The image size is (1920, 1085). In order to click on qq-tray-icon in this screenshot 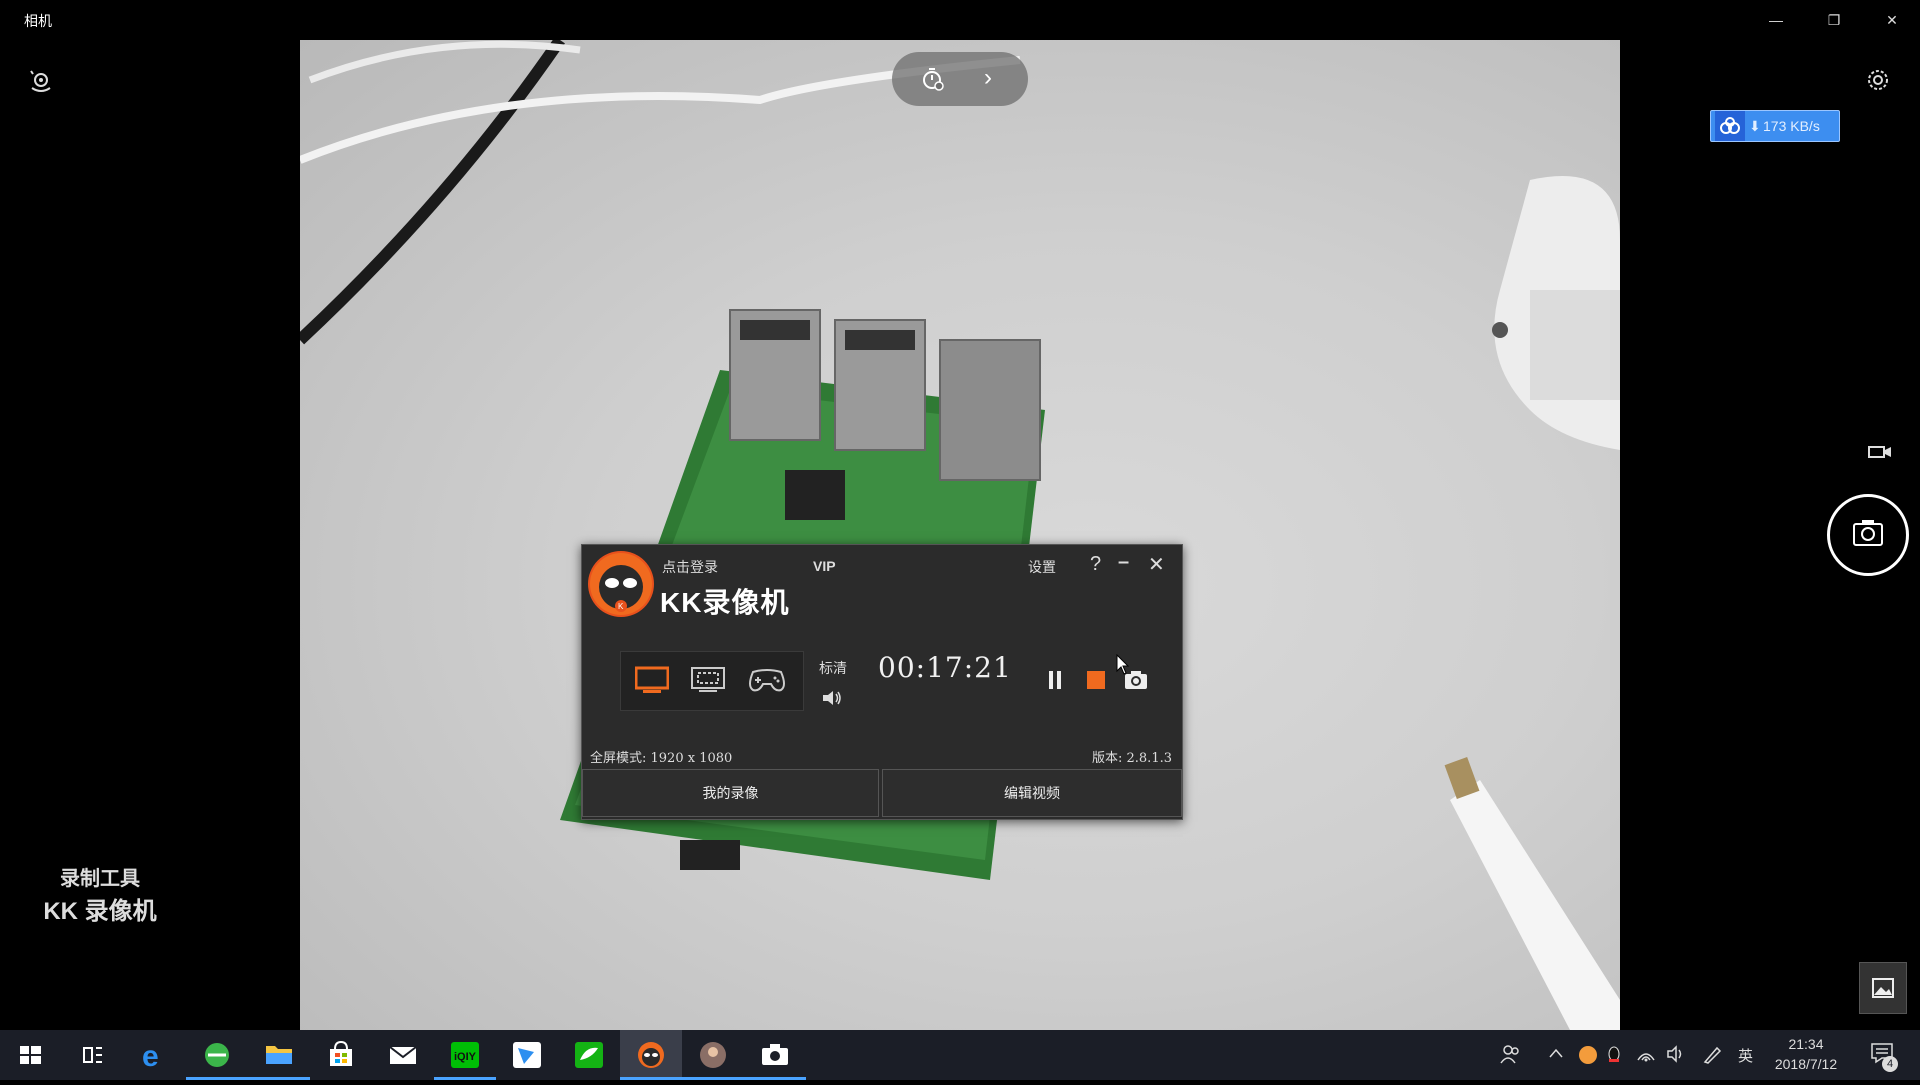, I will do `click(1614, 1056)`.